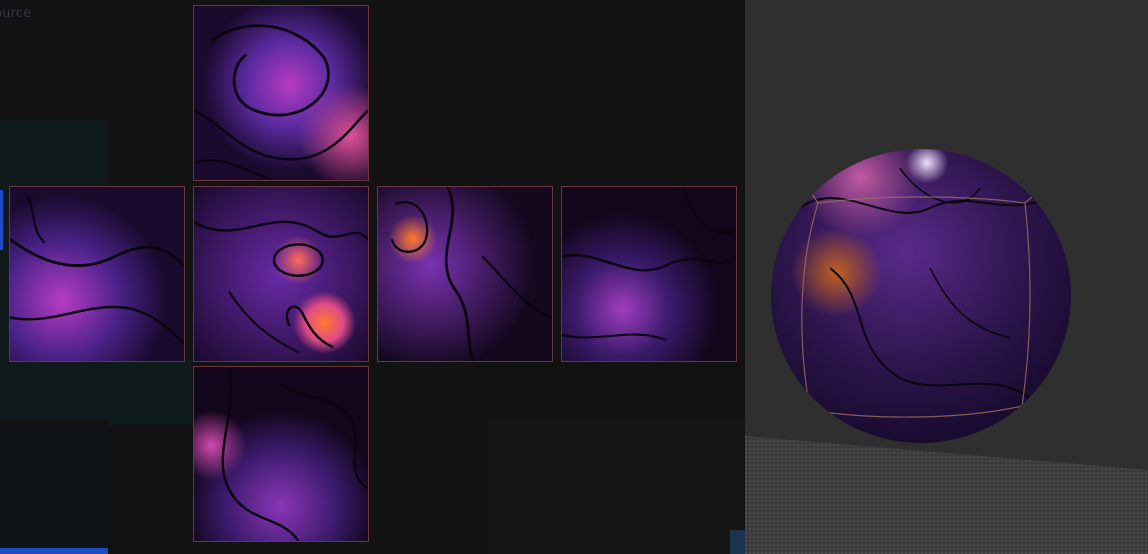 This screenshot has height=554, width=1148. What do you see at coordinates (465, 274) in the screenshot?
I see `cubemap-face-right` at bounding box center [465, 274].